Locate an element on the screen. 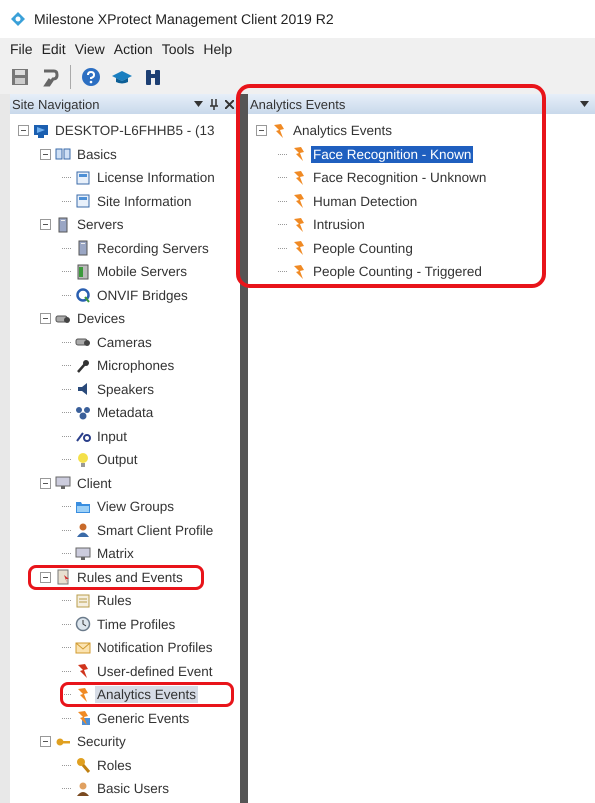 This screenshot has width=595, height=803. rules-icon is located at coordinates (63, 577).